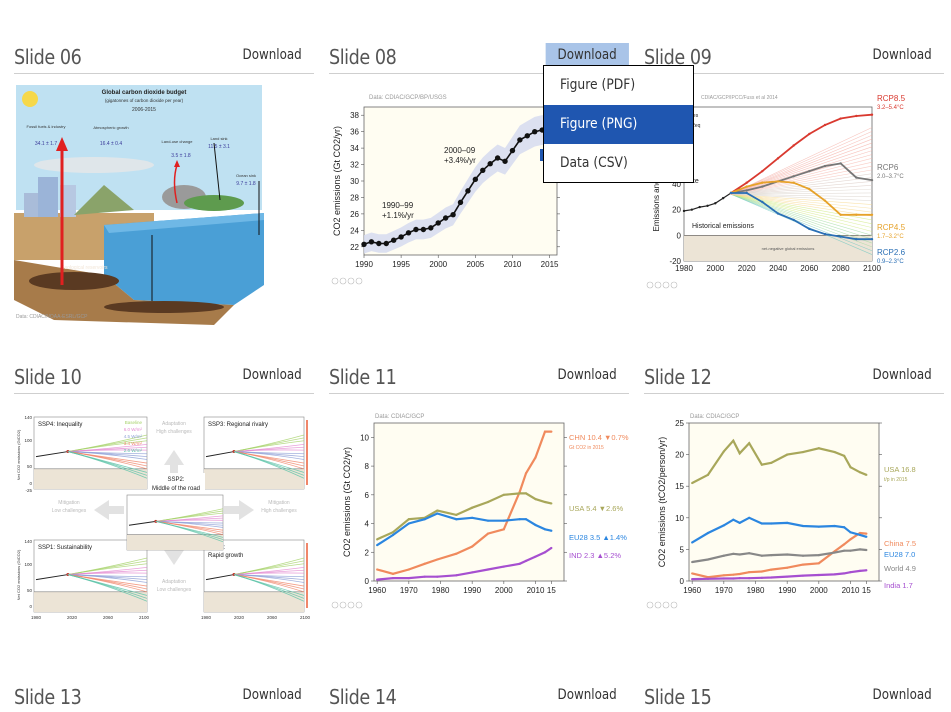 Image resolution: width=951 pixels, height=712 pixels. I want to click on slide-title: Slide 14, so click(363, 697).